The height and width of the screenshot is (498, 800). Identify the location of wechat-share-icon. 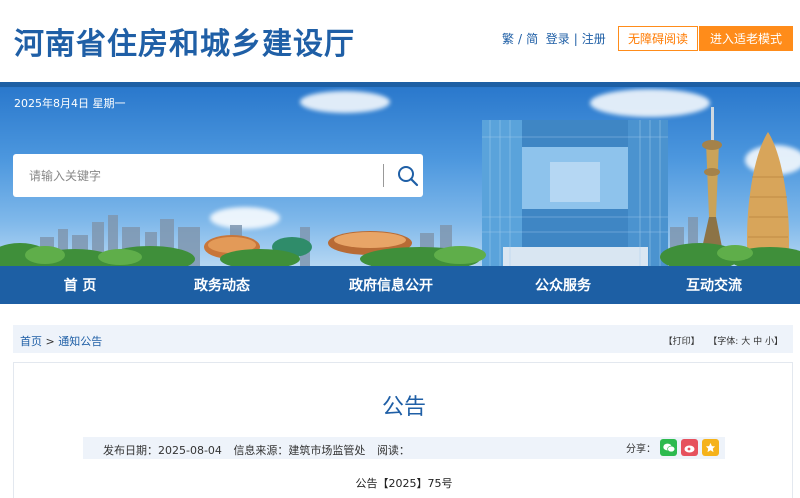
(668, 447).